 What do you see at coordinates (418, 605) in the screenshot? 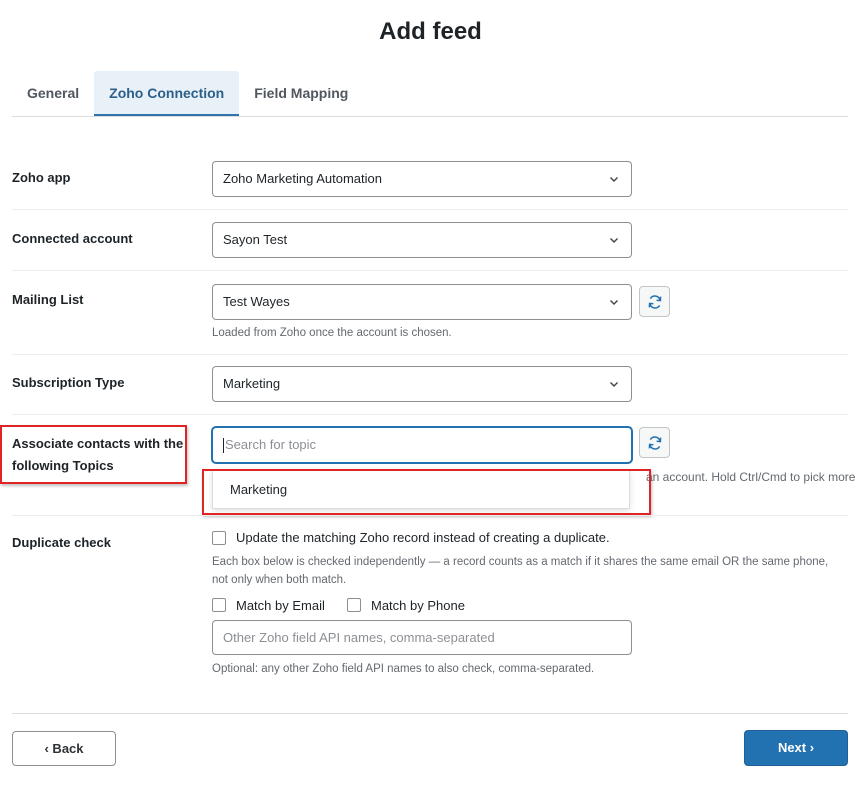
I see `match-phone-label: Match by Phone` at bounding box center [418, 605].